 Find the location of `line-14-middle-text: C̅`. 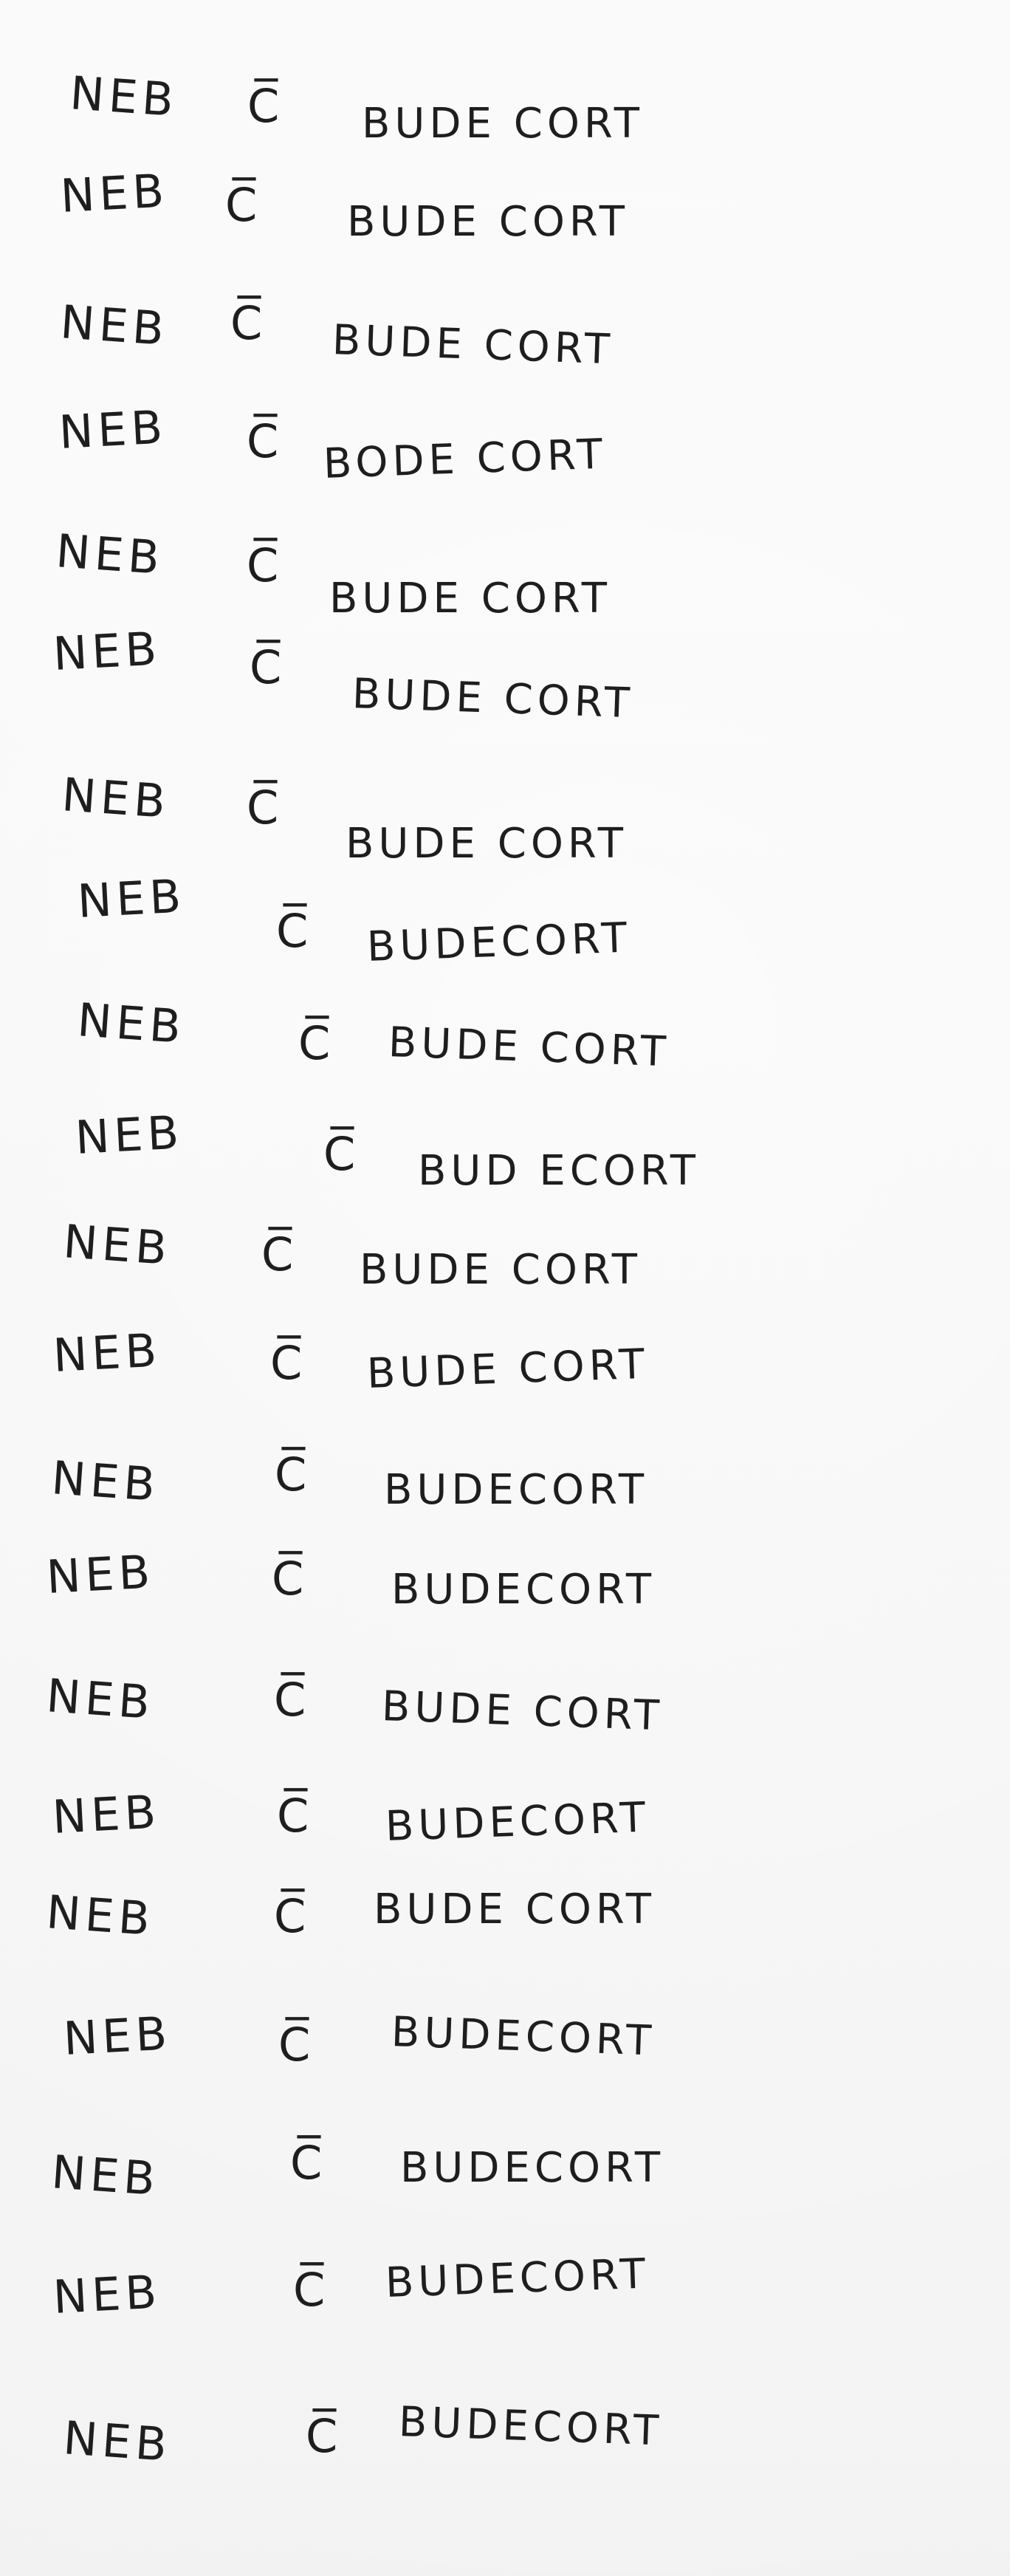

line-14-middle-text: C̅ is located at coordinates (291, 1579).